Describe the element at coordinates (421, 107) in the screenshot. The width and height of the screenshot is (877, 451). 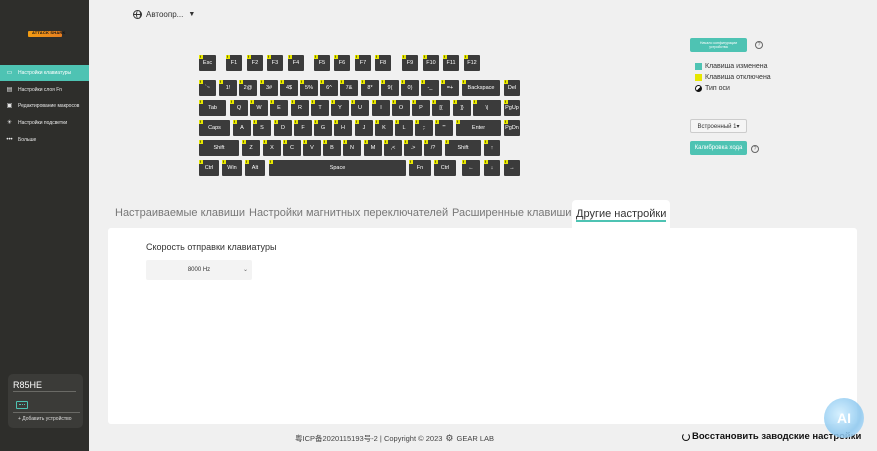
I see `key: P` at that location.